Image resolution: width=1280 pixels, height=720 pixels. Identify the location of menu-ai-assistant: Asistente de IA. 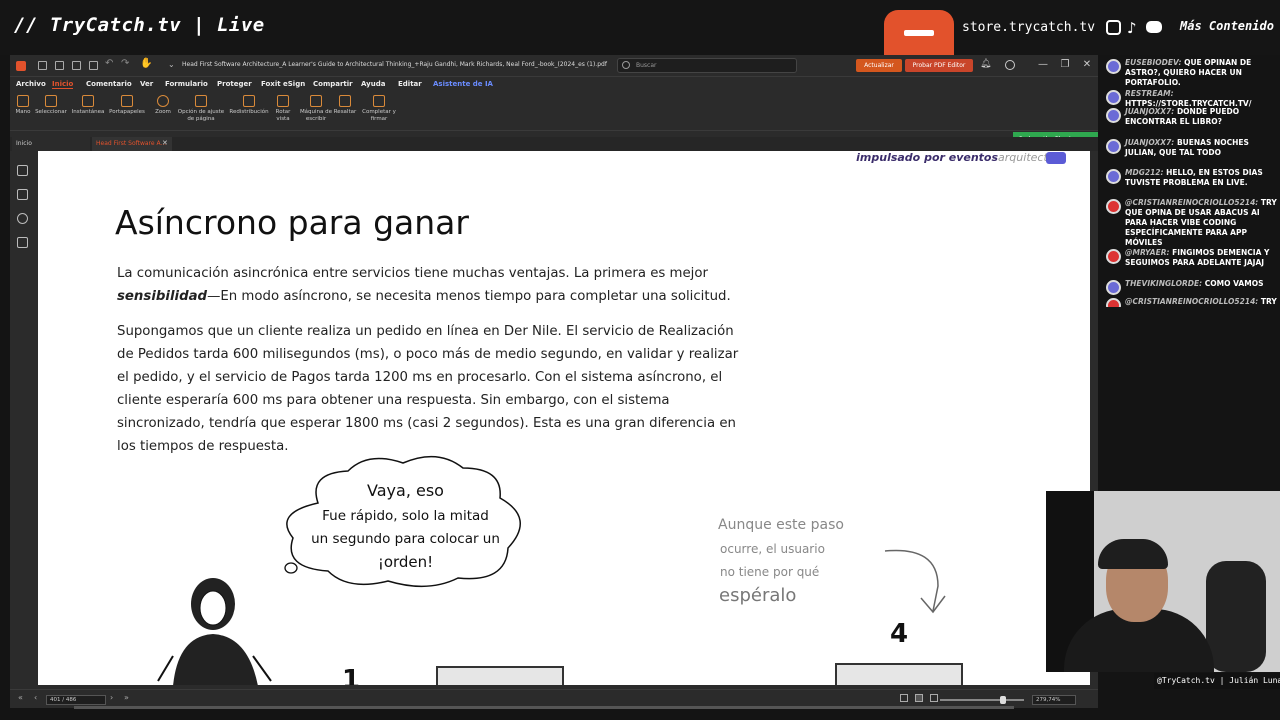
(463, 84).